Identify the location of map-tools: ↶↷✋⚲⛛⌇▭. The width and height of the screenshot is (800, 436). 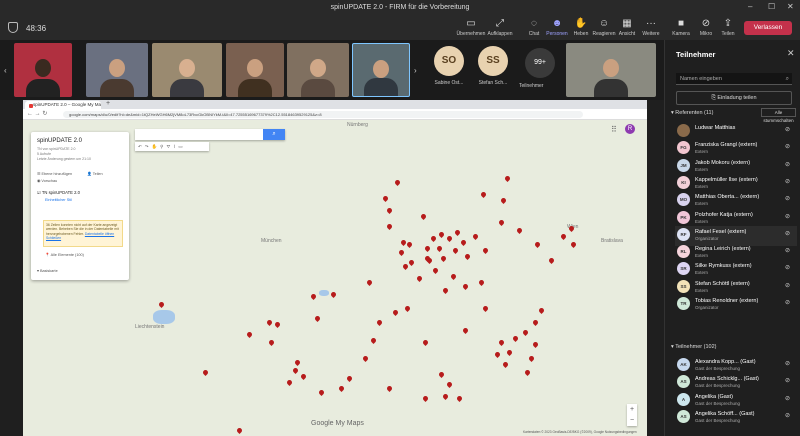
(172, 146).